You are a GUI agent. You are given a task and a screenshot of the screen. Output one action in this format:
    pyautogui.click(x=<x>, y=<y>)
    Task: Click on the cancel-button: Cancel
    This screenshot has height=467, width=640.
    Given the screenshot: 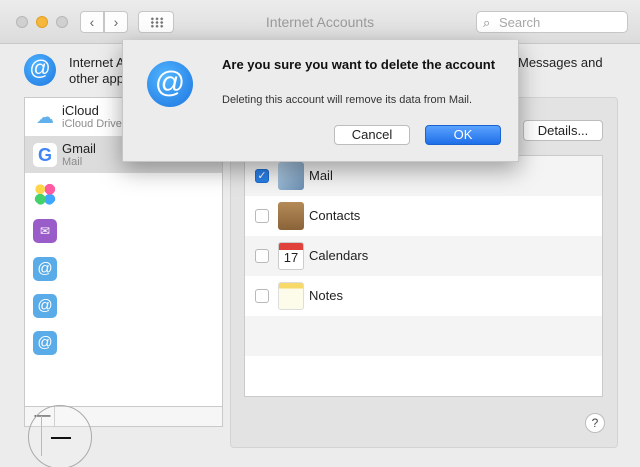 What is the action you would take?
    pyautogui.click(x=372, y=135)
    